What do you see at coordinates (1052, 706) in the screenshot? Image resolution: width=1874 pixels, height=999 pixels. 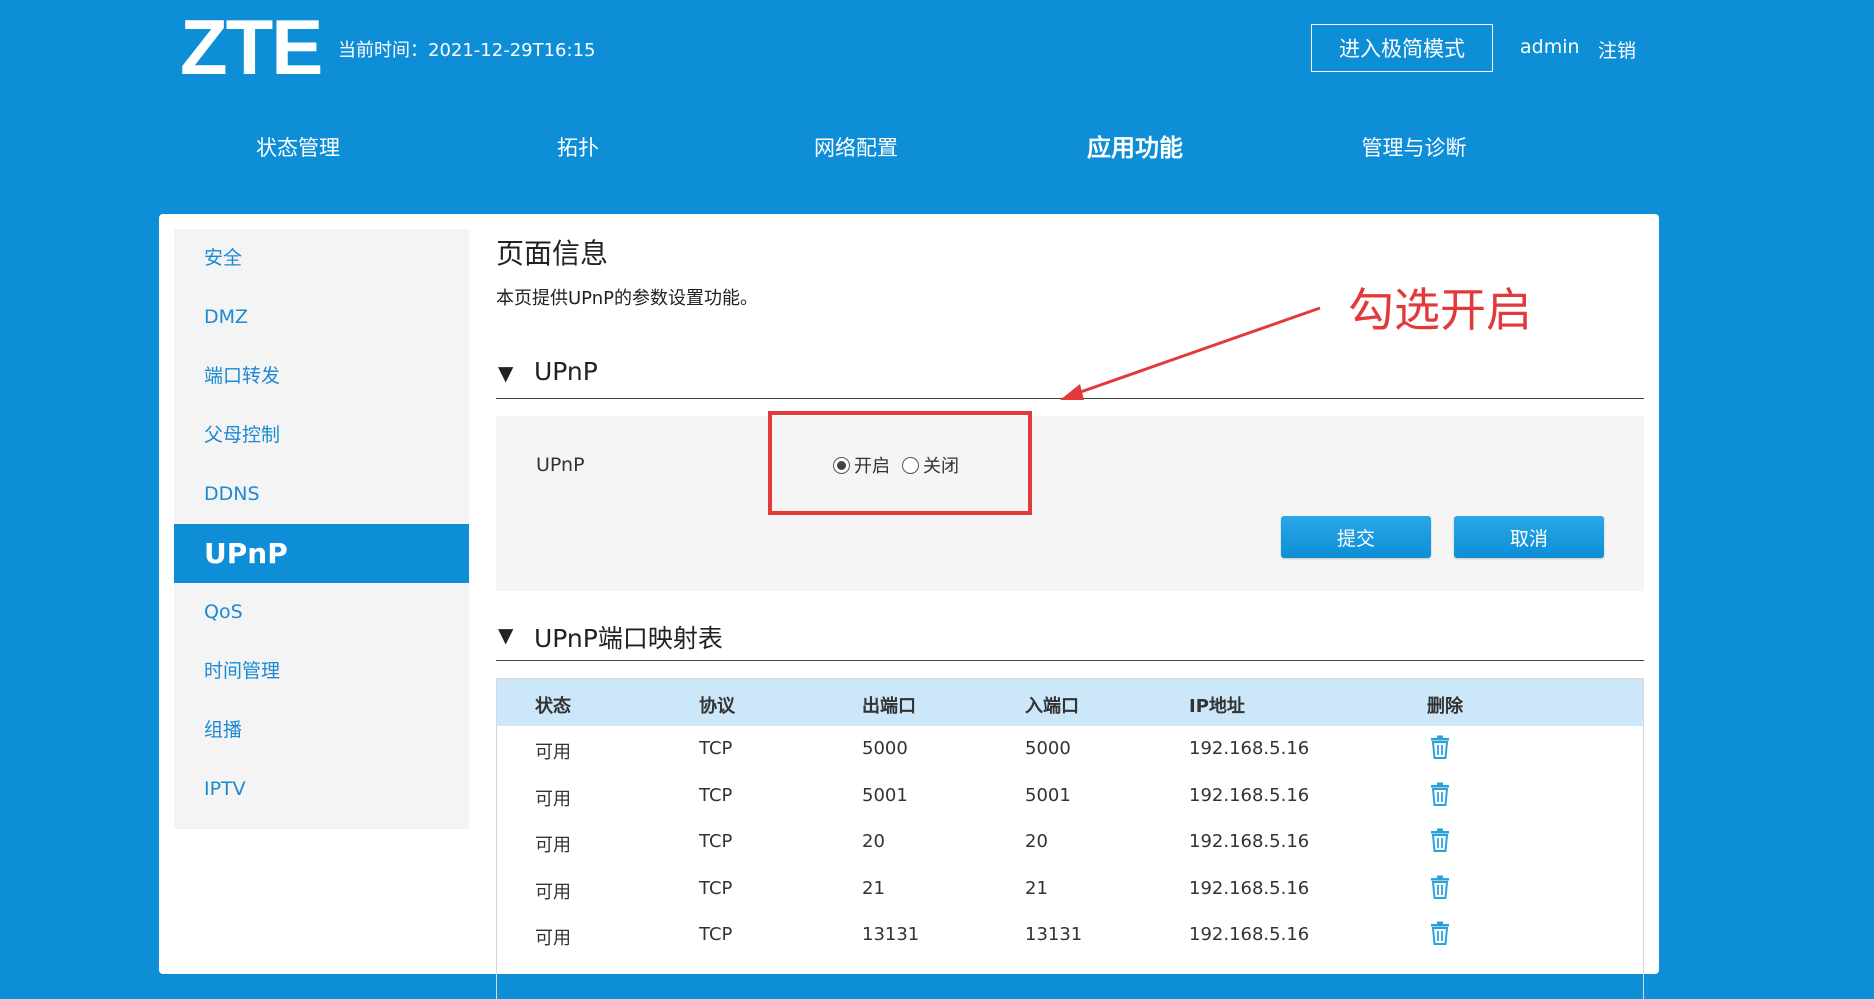 I see `col-in-port: 入端口` at bounding box center [1052, 706].